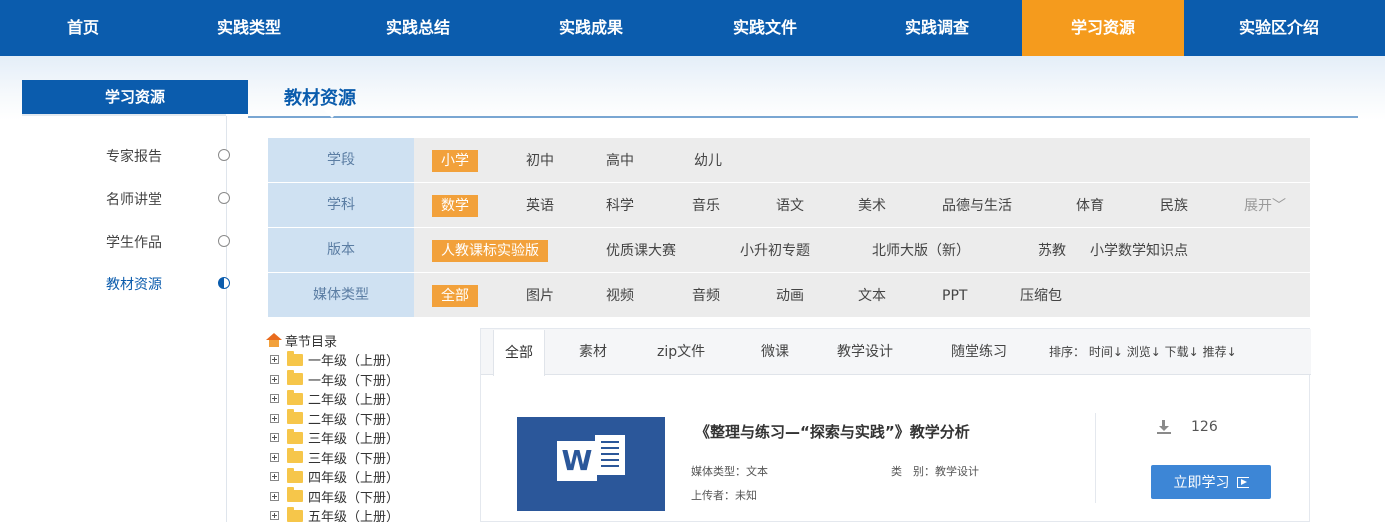  Describe the element at coordinates (832, 431) in the screenshot. I see `resource-title: 《整理与练习—“探索与实践”》教学分析` at that location.